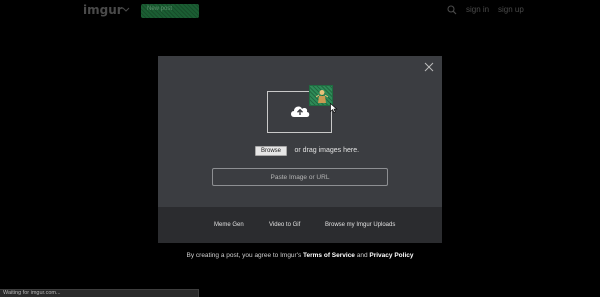  Describe the element at coordinates (300, 11) in the screenshot. I see `top-navigation-bar: imgur New post sign in sign up` at that location.